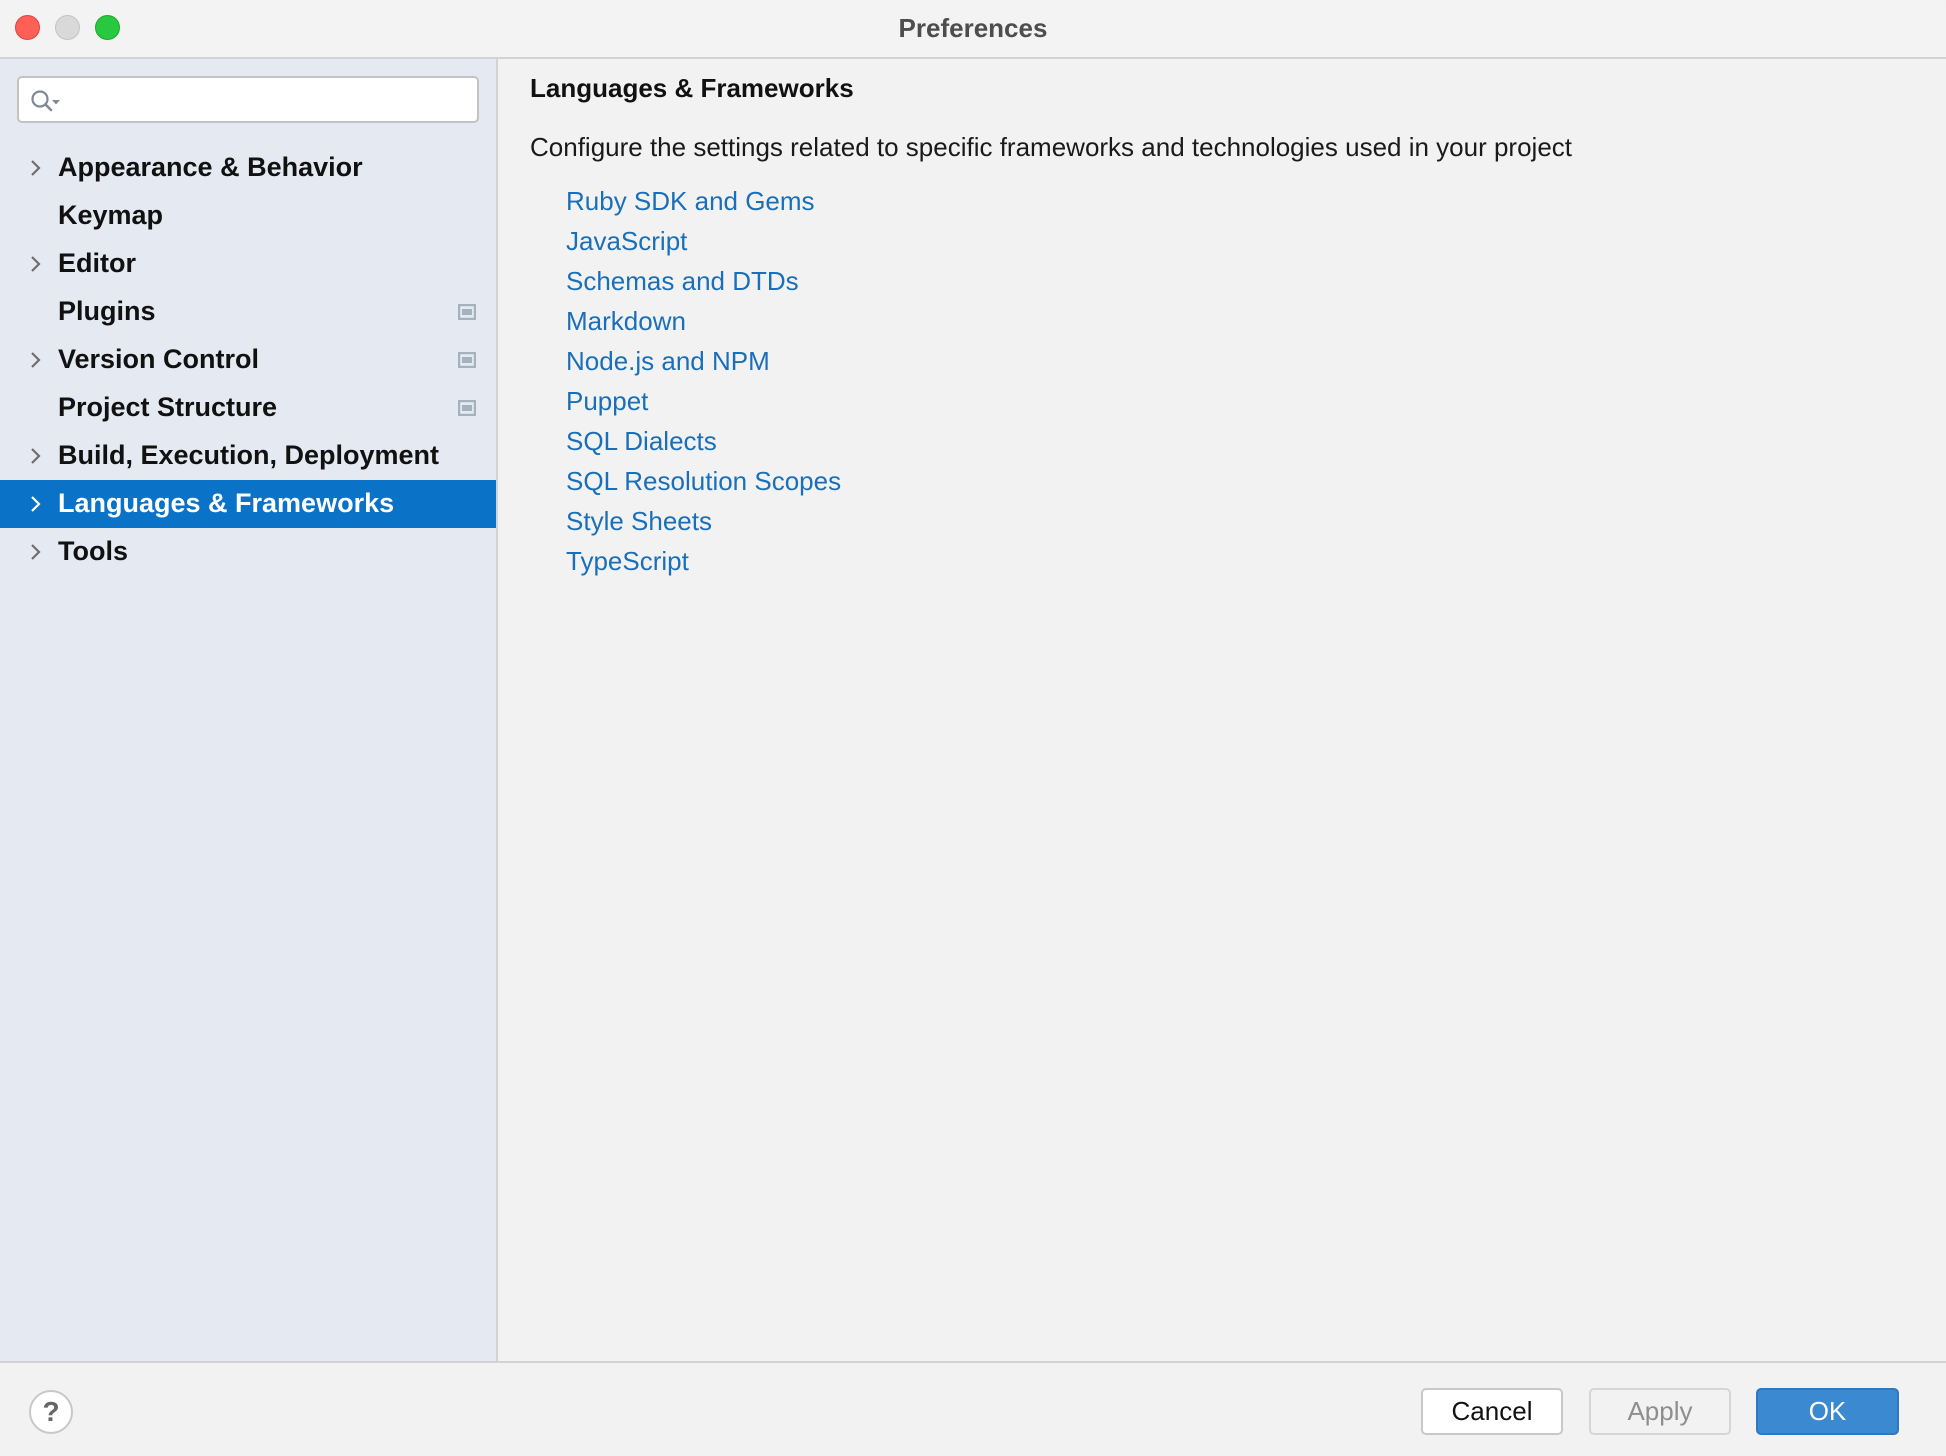 Image resolution: width=1946 pixels, height=1456 pixels. Describe the element at coordinates (1660, 1411) in the screenshot. I see `apply-button: Apply` at that location.